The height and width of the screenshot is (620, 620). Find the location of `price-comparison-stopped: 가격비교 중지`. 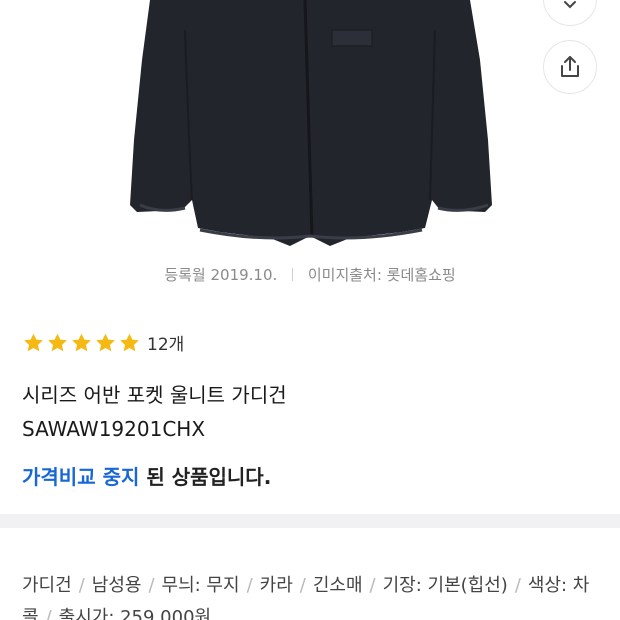

price-comparison-stopped: 가격비교 중지 is located at coordinates (81, 477).